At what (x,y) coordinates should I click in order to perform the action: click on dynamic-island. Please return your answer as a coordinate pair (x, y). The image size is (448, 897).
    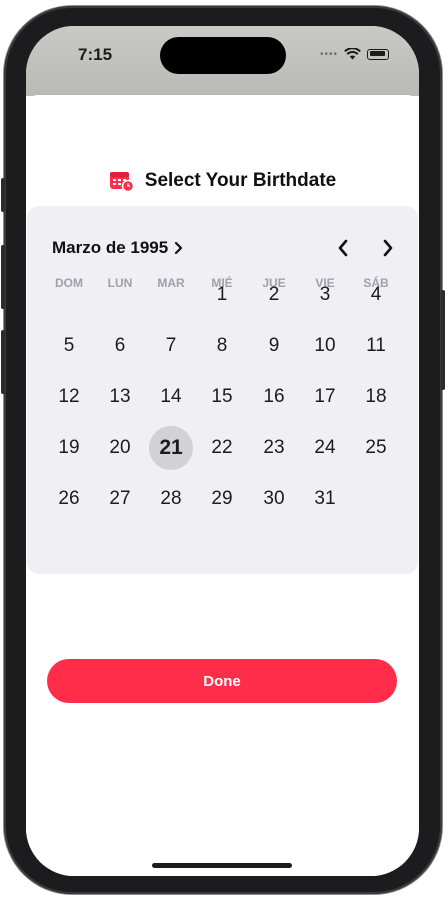
    Looking at the image, I should click on (223, 55).